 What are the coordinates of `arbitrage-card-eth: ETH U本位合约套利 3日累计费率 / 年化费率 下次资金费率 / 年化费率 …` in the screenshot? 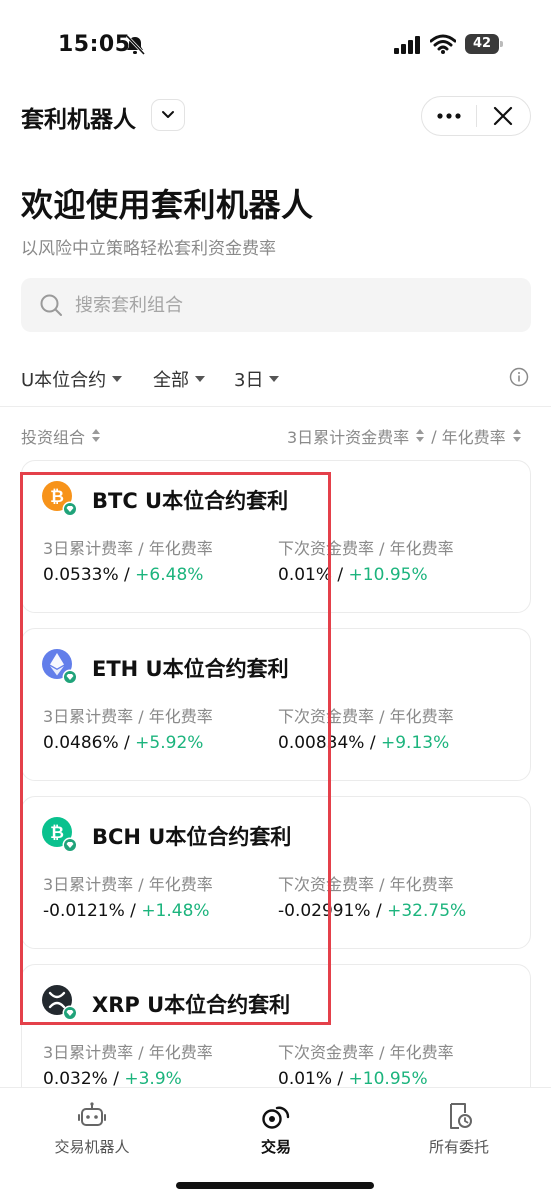 It's located at (276, 704).